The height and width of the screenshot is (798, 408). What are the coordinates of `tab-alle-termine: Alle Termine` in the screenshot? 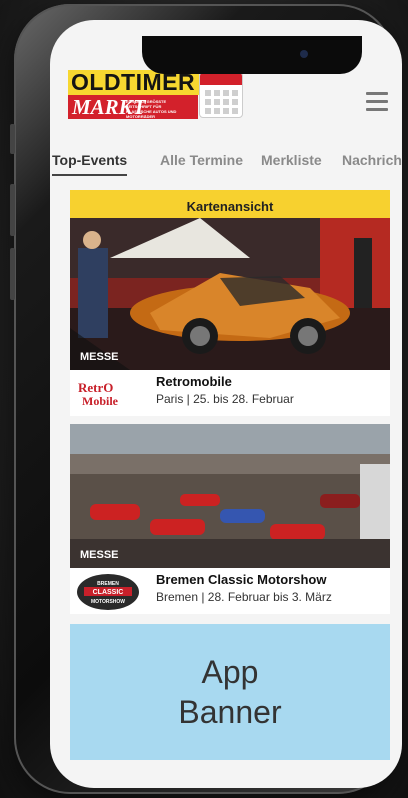 It's located at (201, 160).